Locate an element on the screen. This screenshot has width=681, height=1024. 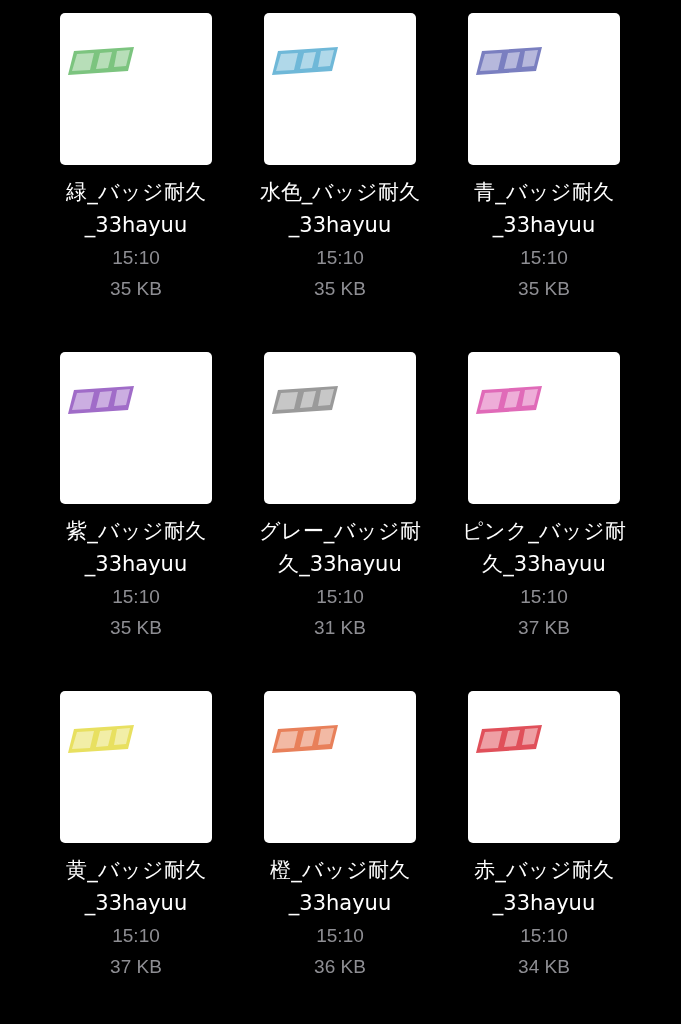
file-name: 青_バッジ耐久_33hayuu is located at coordinates (544, 209).